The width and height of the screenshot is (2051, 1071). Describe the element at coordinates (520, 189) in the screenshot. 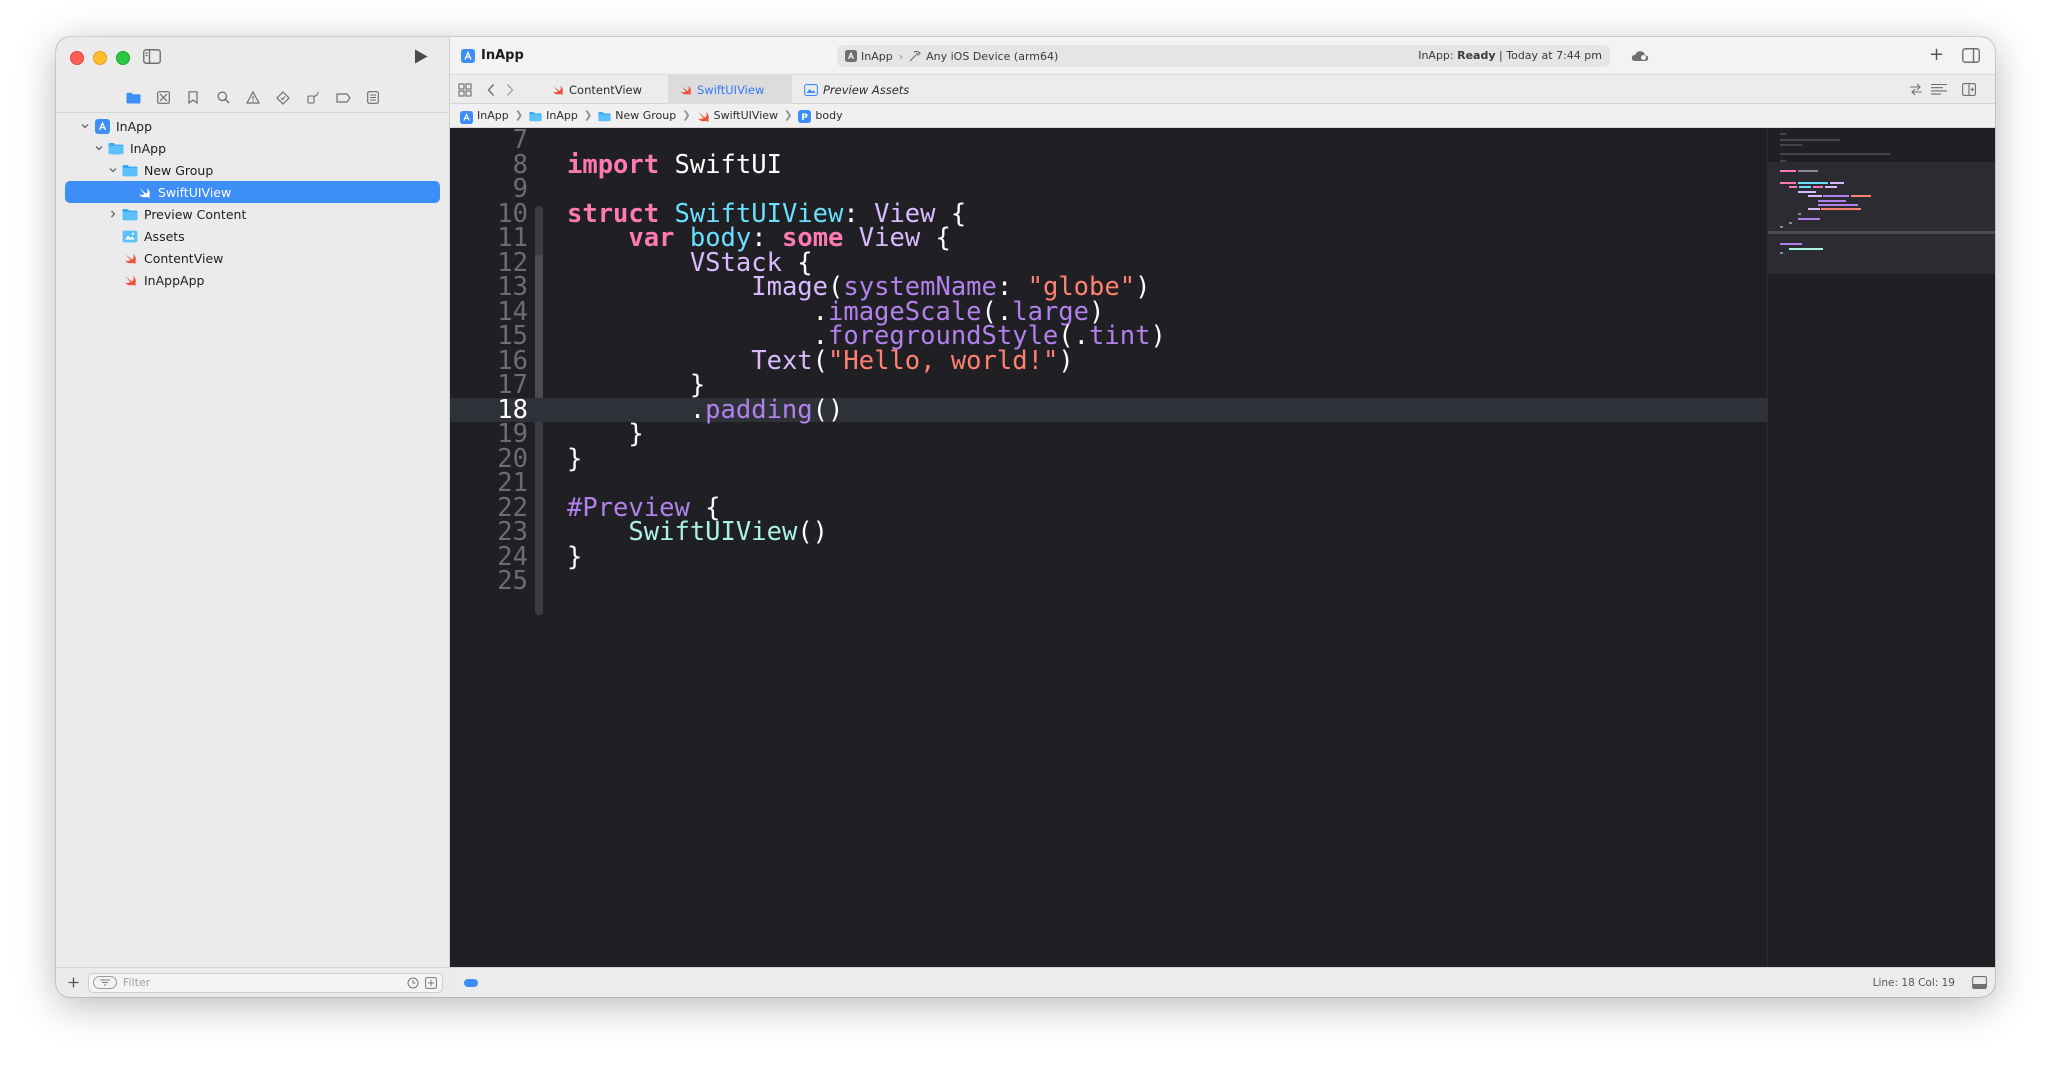

I see `line-number: 9` at that location.